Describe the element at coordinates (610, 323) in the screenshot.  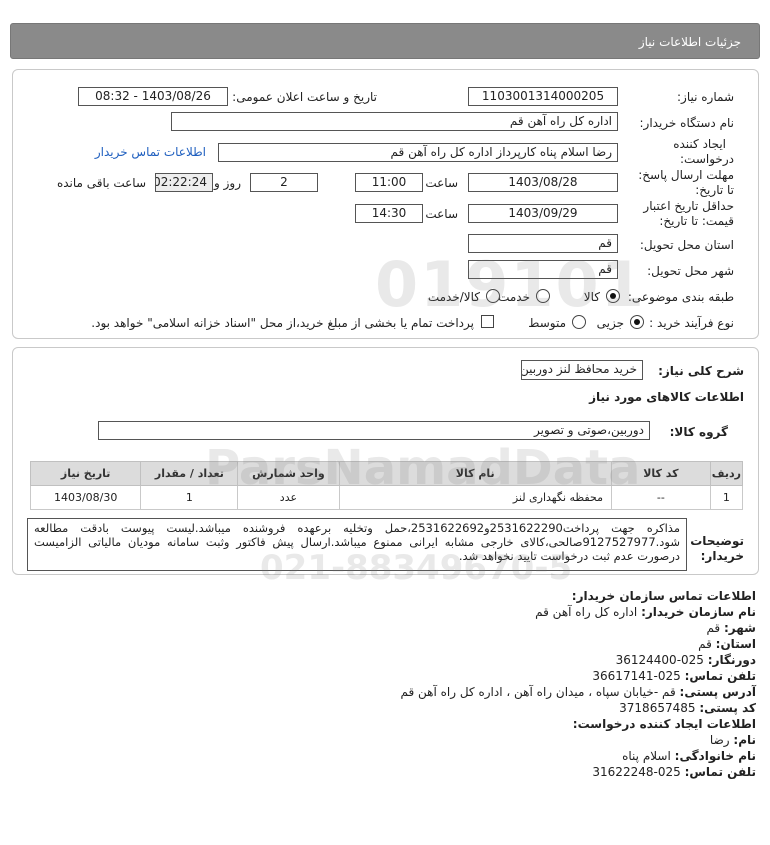
I see `process-option-minor: جزیی` at that location.